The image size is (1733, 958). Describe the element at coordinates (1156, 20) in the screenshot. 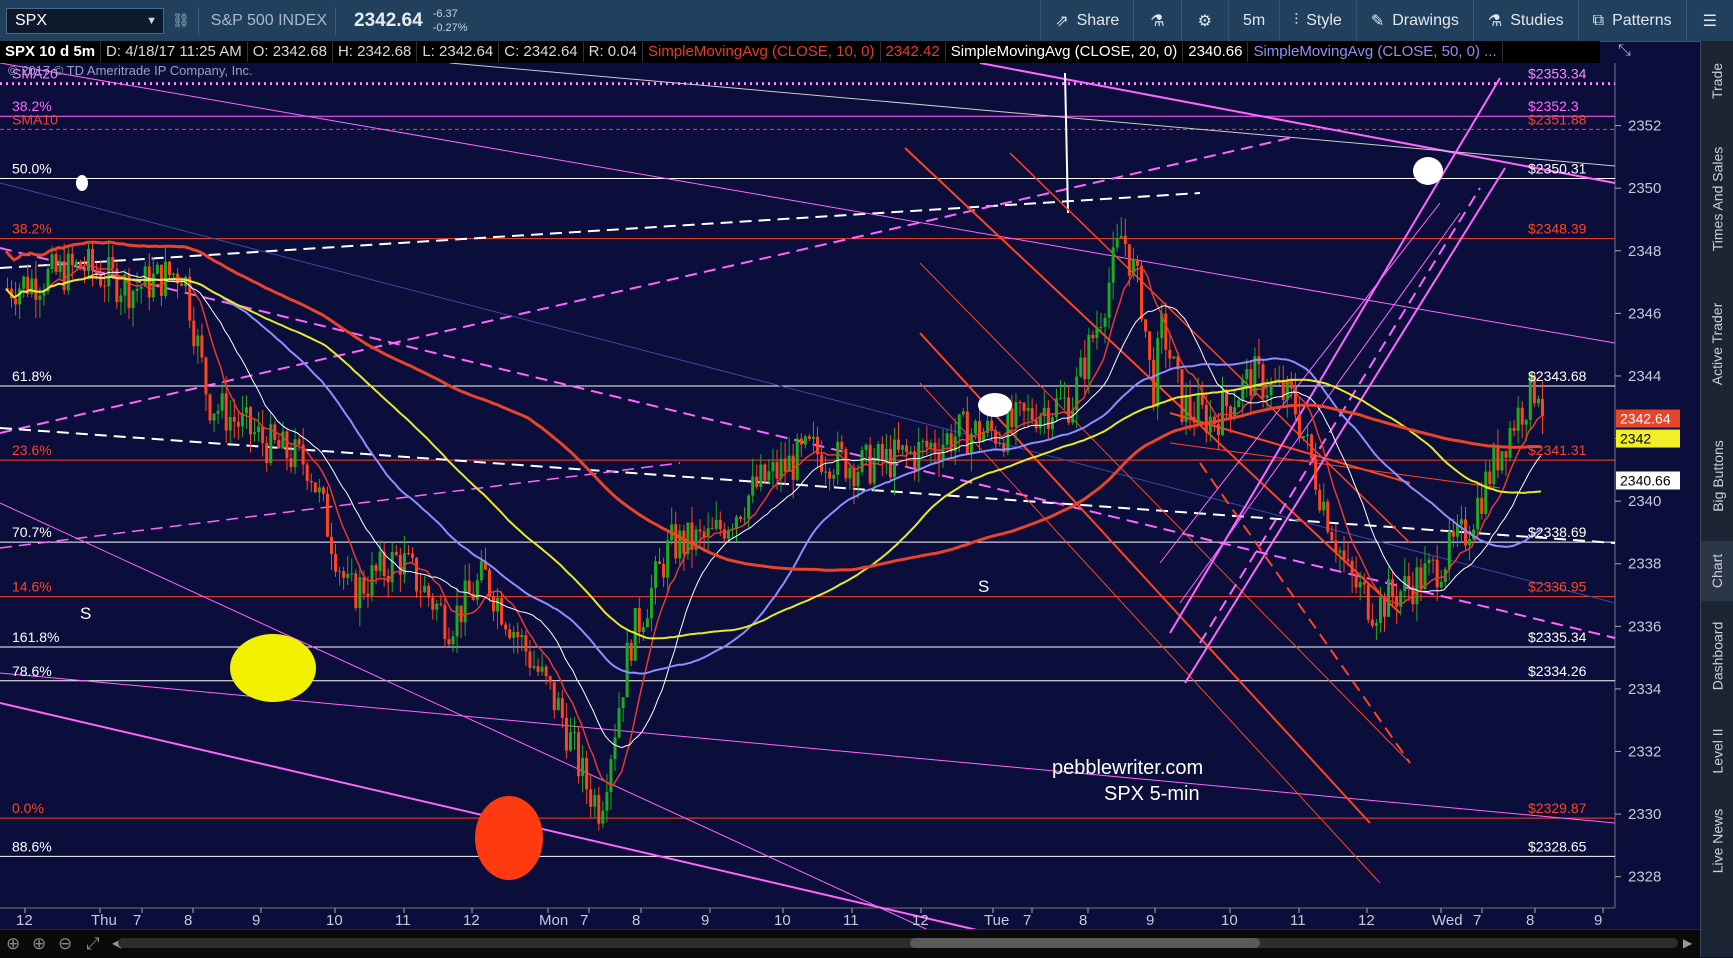

I see `flask-button: ⚗` at that location.